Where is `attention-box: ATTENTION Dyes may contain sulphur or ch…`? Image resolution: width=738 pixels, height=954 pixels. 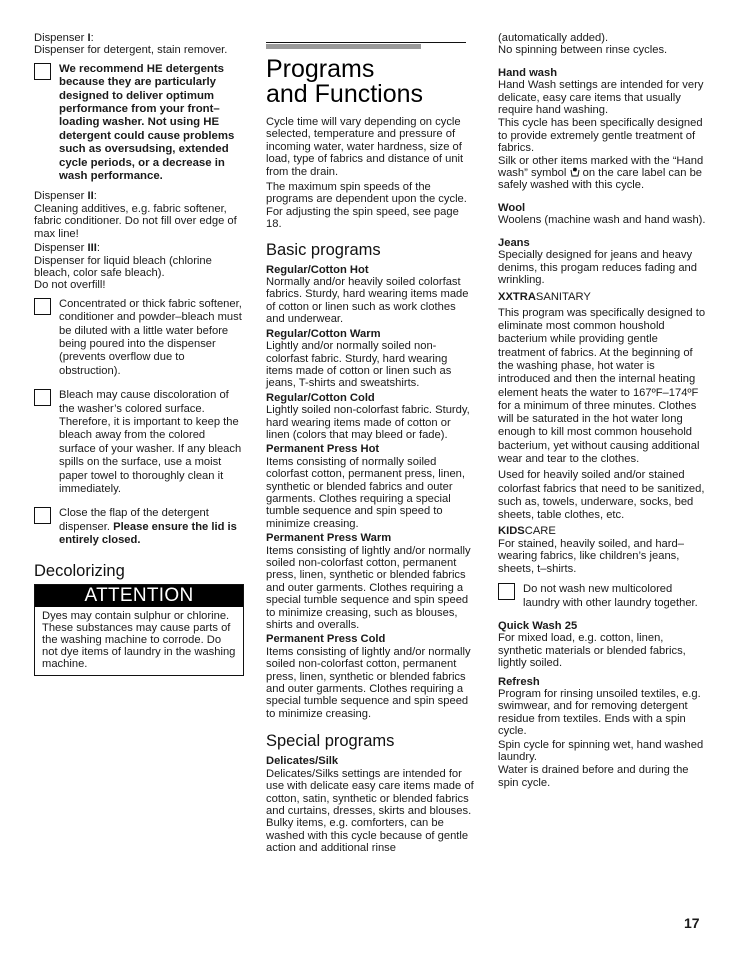 attention-box: ATTENTION Dyes may contain sulphur or ch… is located at coordinates (139, 629).